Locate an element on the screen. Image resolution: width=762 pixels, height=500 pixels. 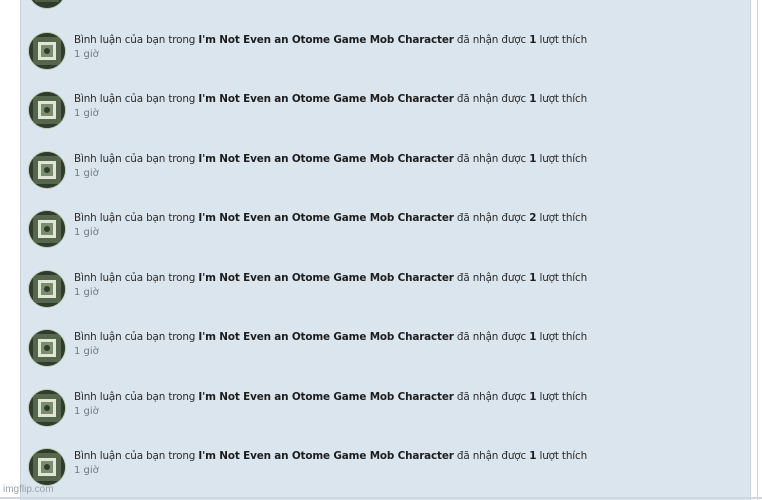
like-count: 2 is located at coordinates (533, 218).